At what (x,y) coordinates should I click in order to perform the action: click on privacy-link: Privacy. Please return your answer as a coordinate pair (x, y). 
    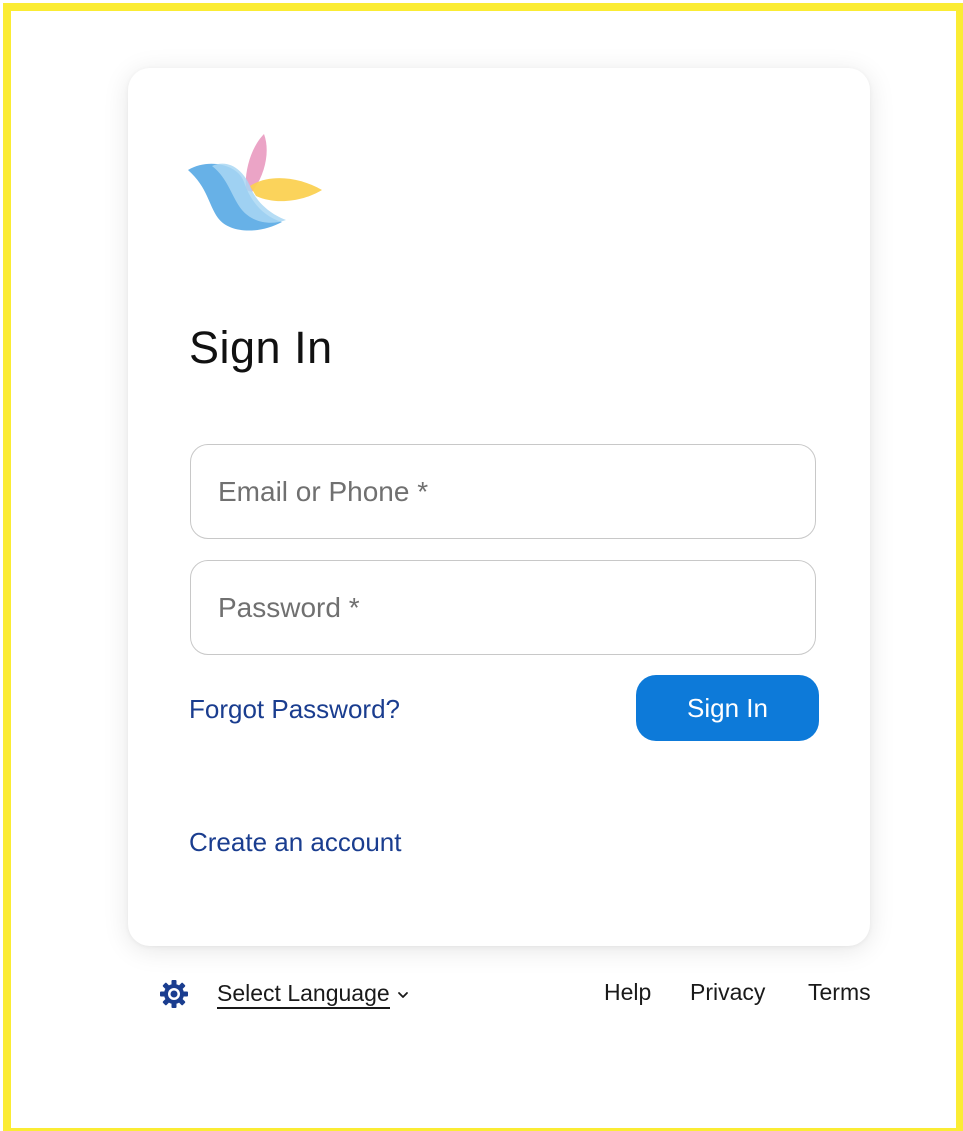
    Looking at the image, I should click on (727, 992).